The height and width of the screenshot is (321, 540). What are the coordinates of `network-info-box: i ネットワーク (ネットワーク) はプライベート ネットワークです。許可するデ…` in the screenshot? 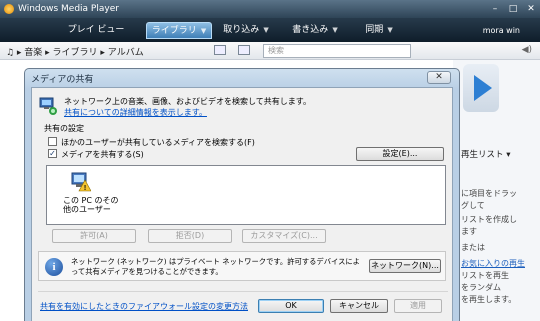 It's located at (242, 266).